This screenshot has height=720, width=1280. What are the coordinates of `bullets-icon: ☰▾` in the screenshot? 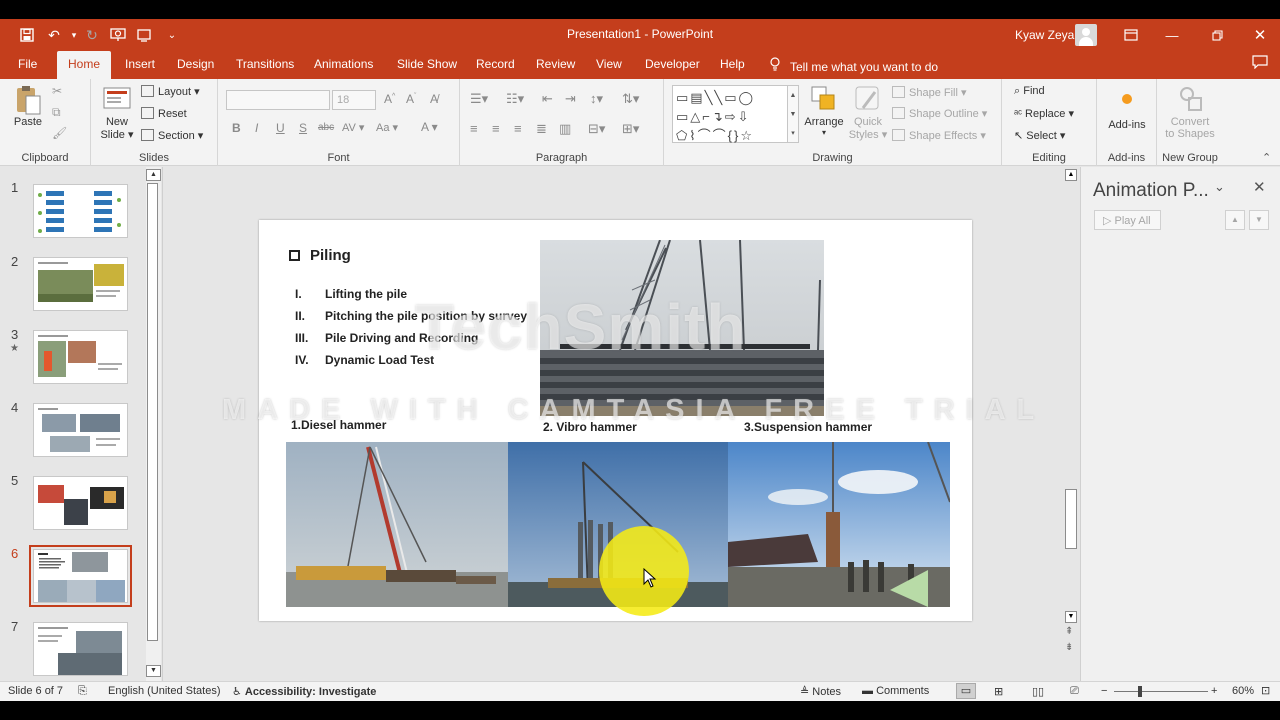 It's located at (479, 99).